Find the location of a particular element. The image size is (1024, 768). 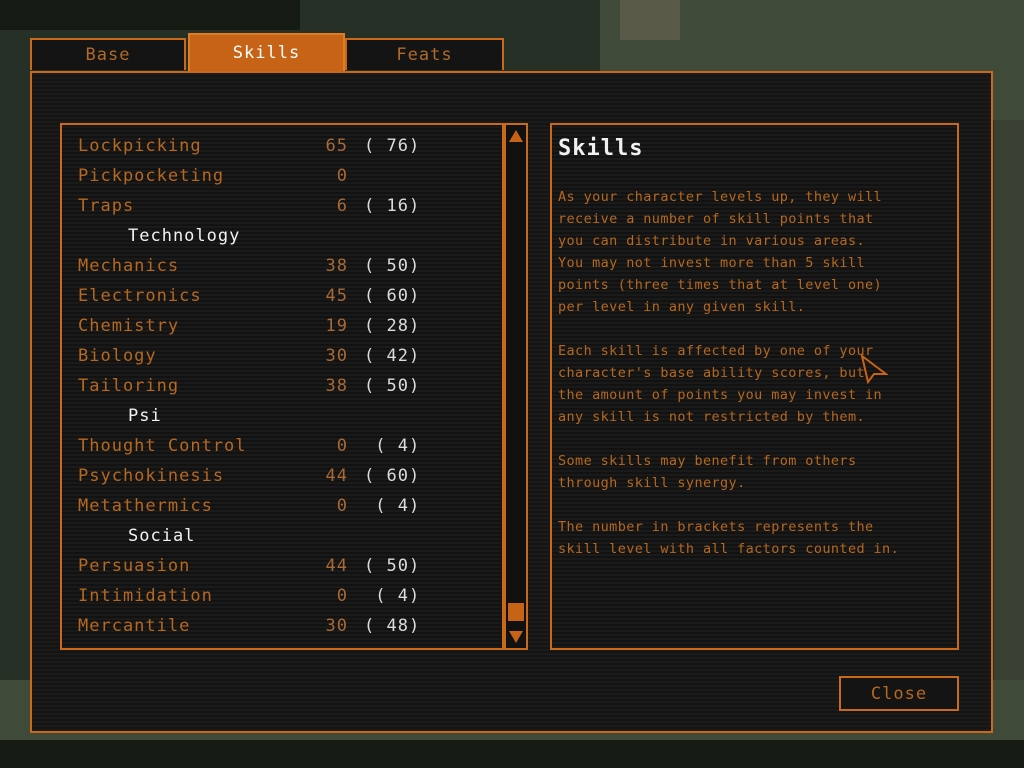

close-button: Close is located at coordinates (899, 693).